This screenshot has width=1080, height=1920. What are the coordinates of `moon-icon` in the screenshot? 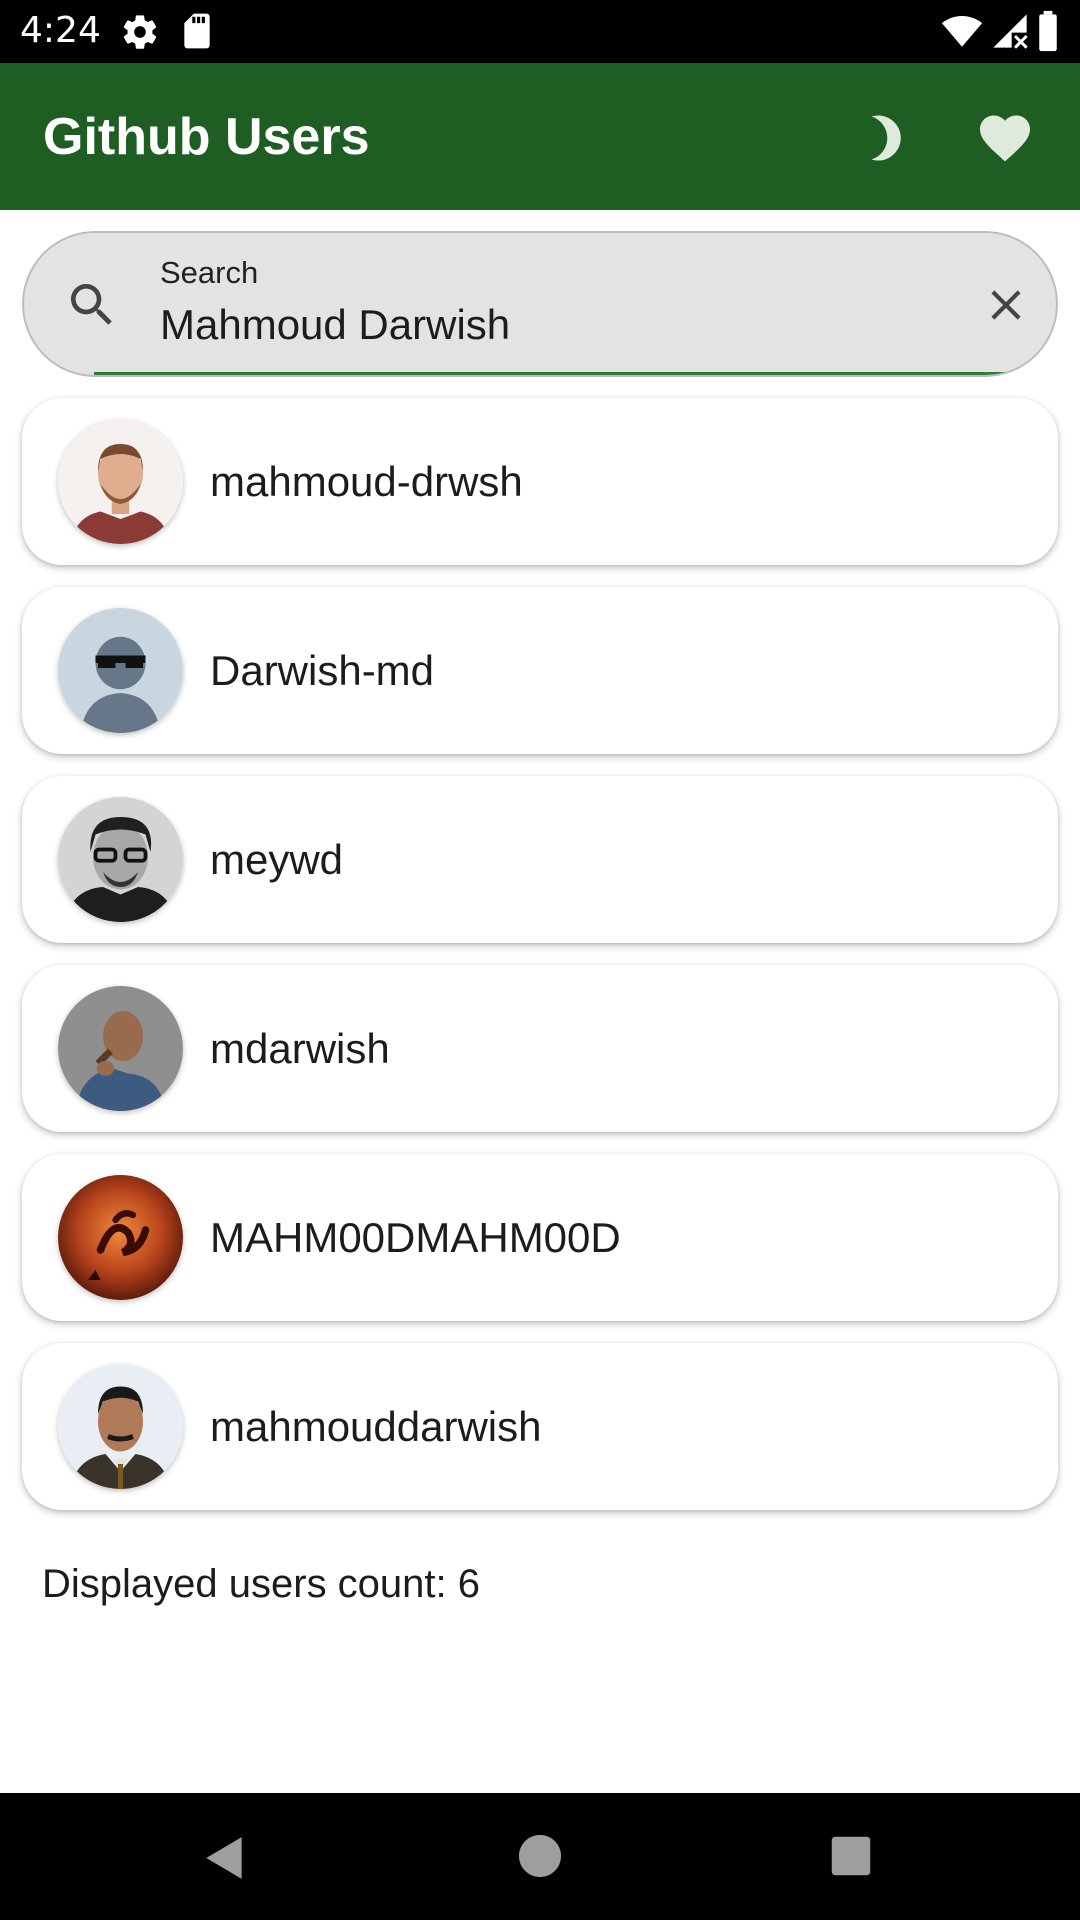 It's located at (886, 138).